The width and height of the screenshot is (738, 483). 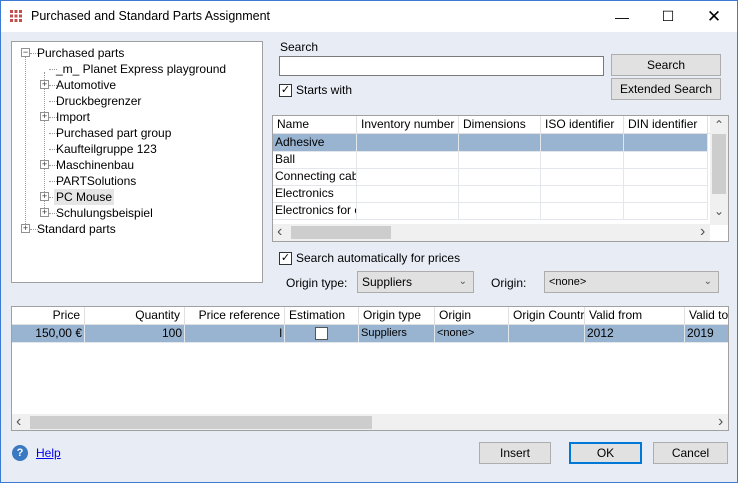 What do you see at coordinates (315, 211) in the screenshot?
I see `table-row-name: Electronics for c` at bounding box center [315, 211].